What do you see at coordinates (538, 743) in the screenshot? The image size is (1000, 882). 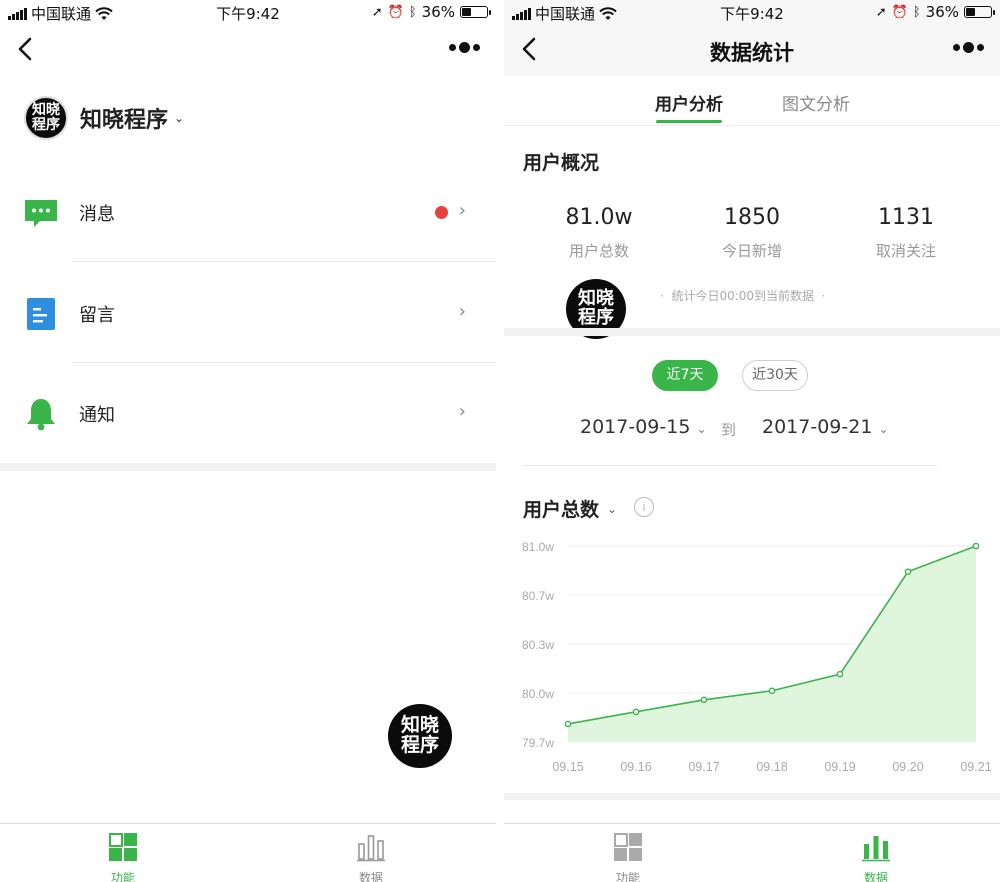 I see `y-tick-label: 79.7w` at bounding box center [538, 743].